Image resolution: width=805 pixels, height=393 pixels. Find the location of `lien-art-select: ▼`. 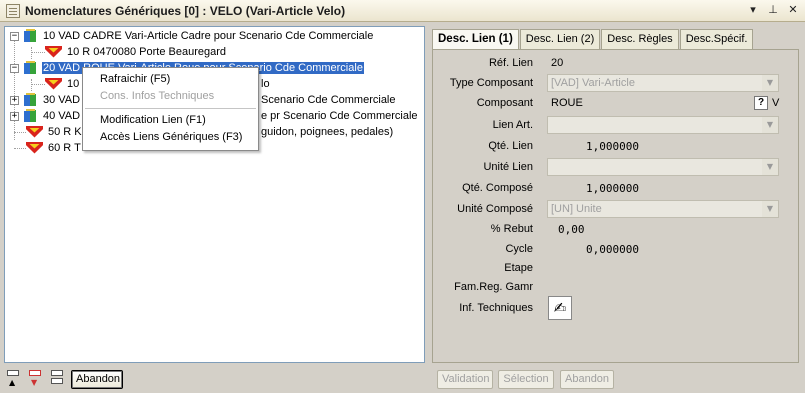

lien-art-select: ▼ is located at coordinates (663, 125).